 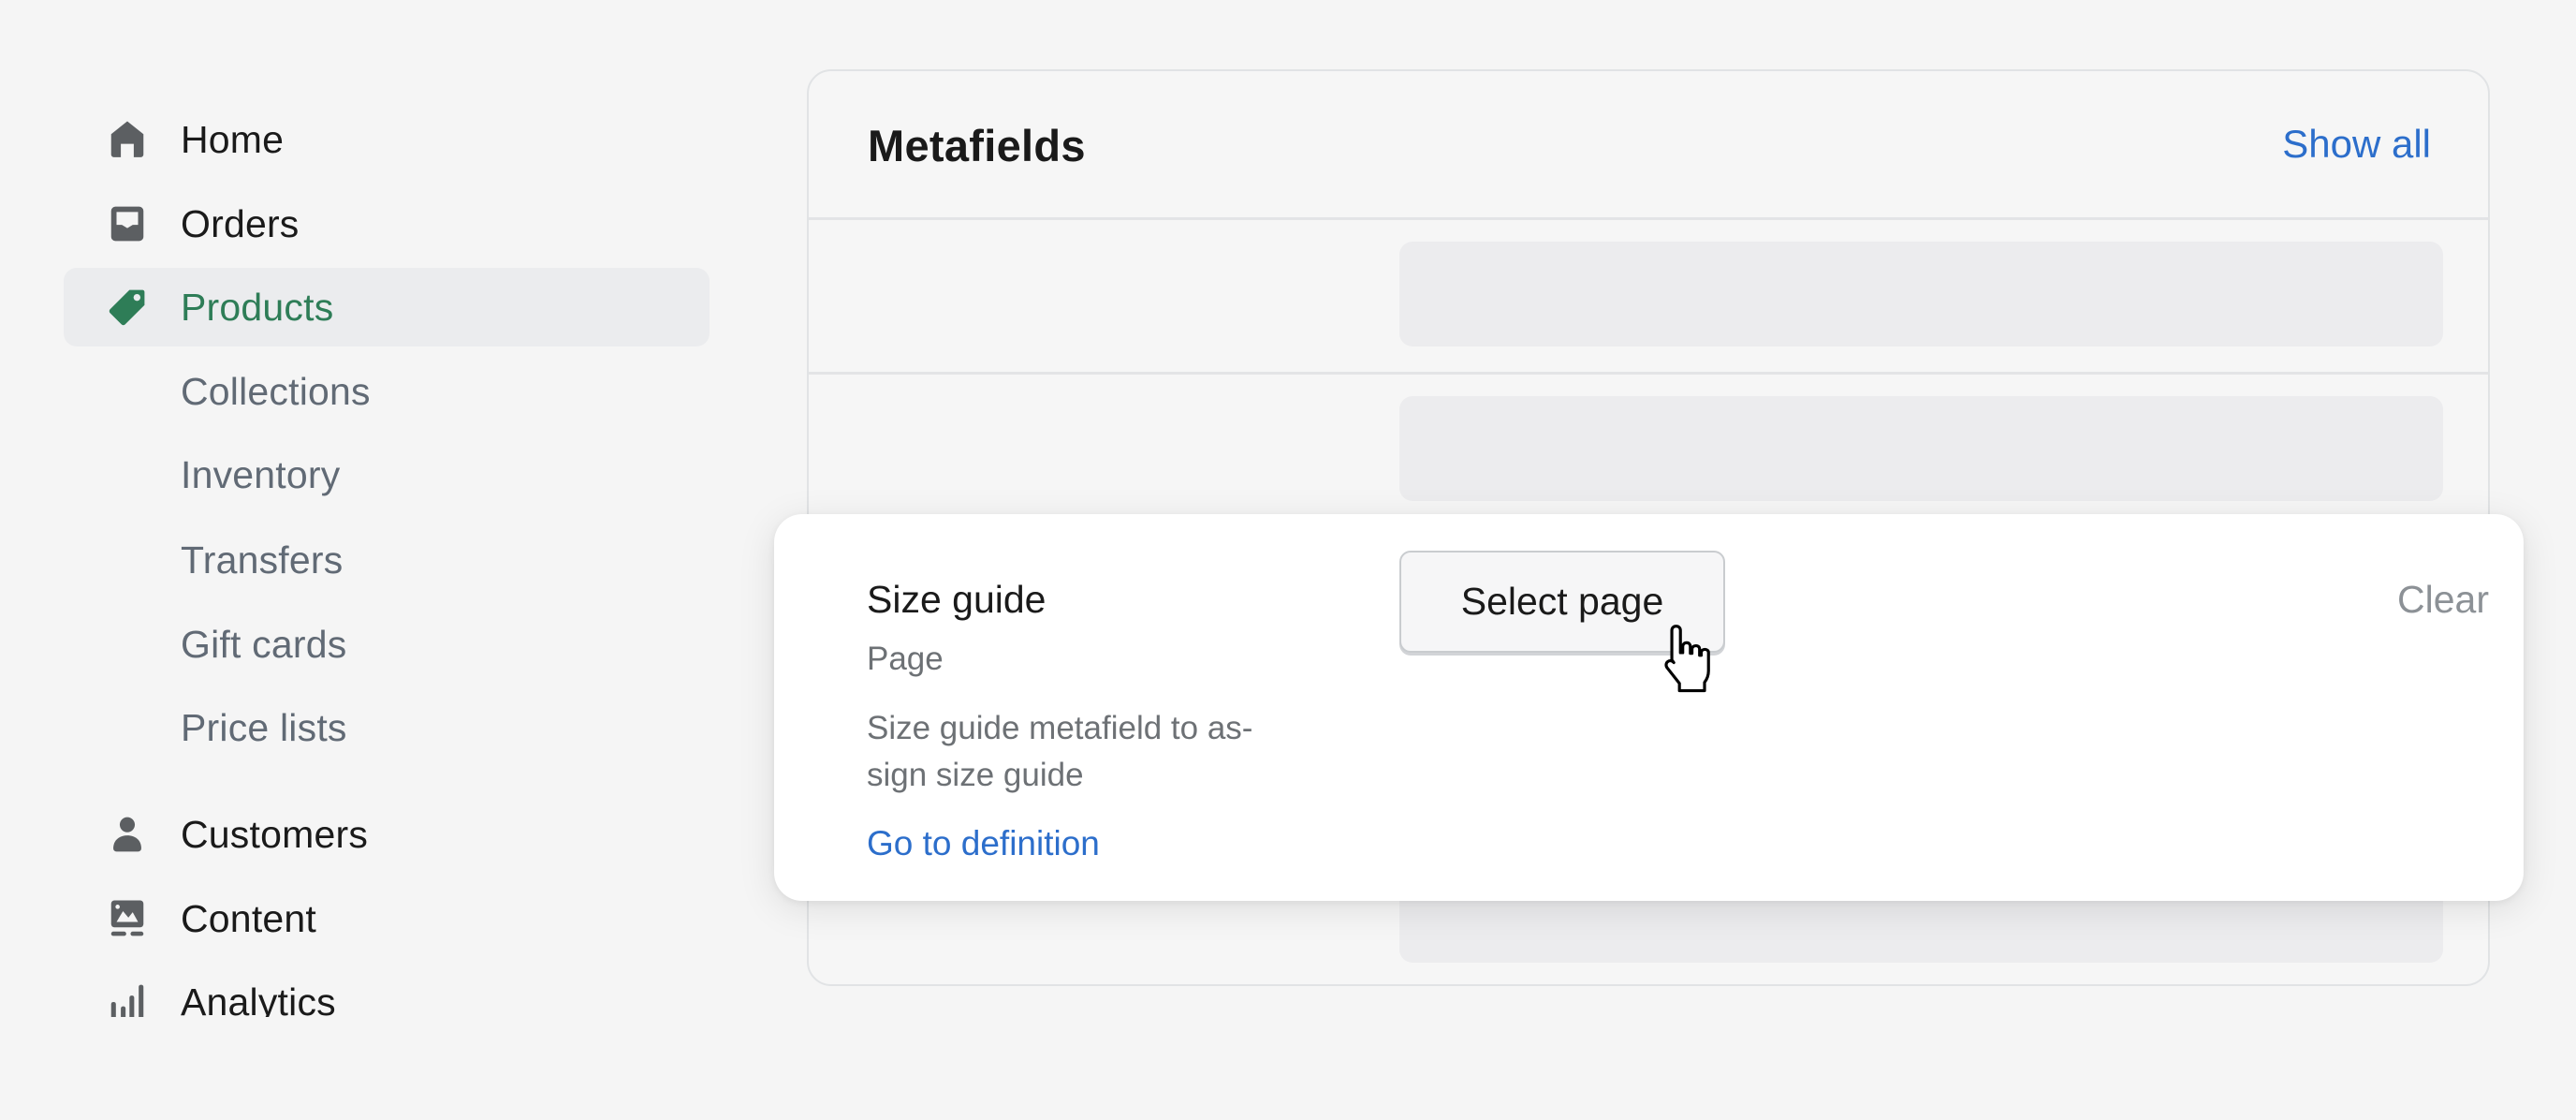 I want to click on sidebar-item-label: Products, so click(x=257, y=307).